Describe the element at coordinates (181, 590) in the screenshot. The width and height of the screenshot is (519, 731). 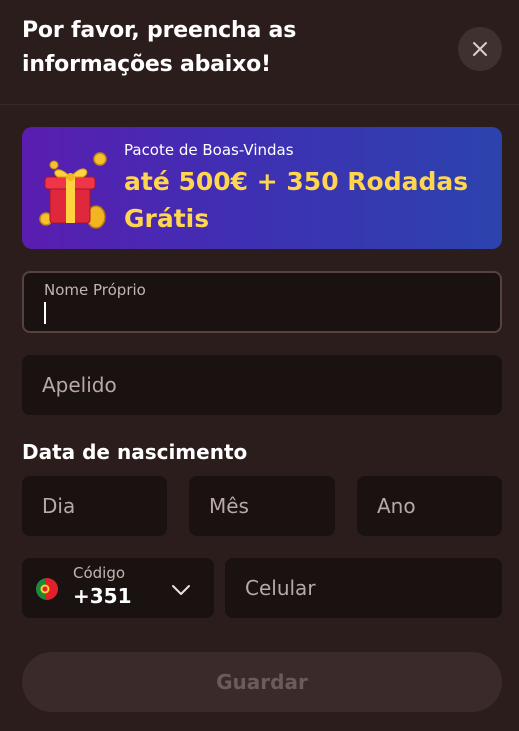
I see `chevron-down-icon` at that location.